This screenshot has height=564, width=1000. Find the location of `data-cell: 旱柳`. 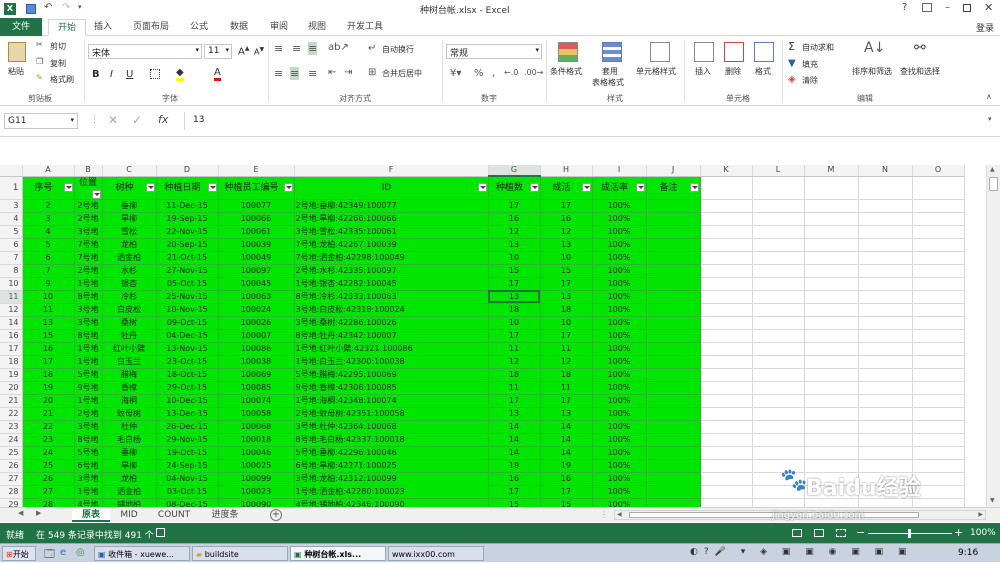

data-cell: 旱柳 is located at coordinates (129, 219).